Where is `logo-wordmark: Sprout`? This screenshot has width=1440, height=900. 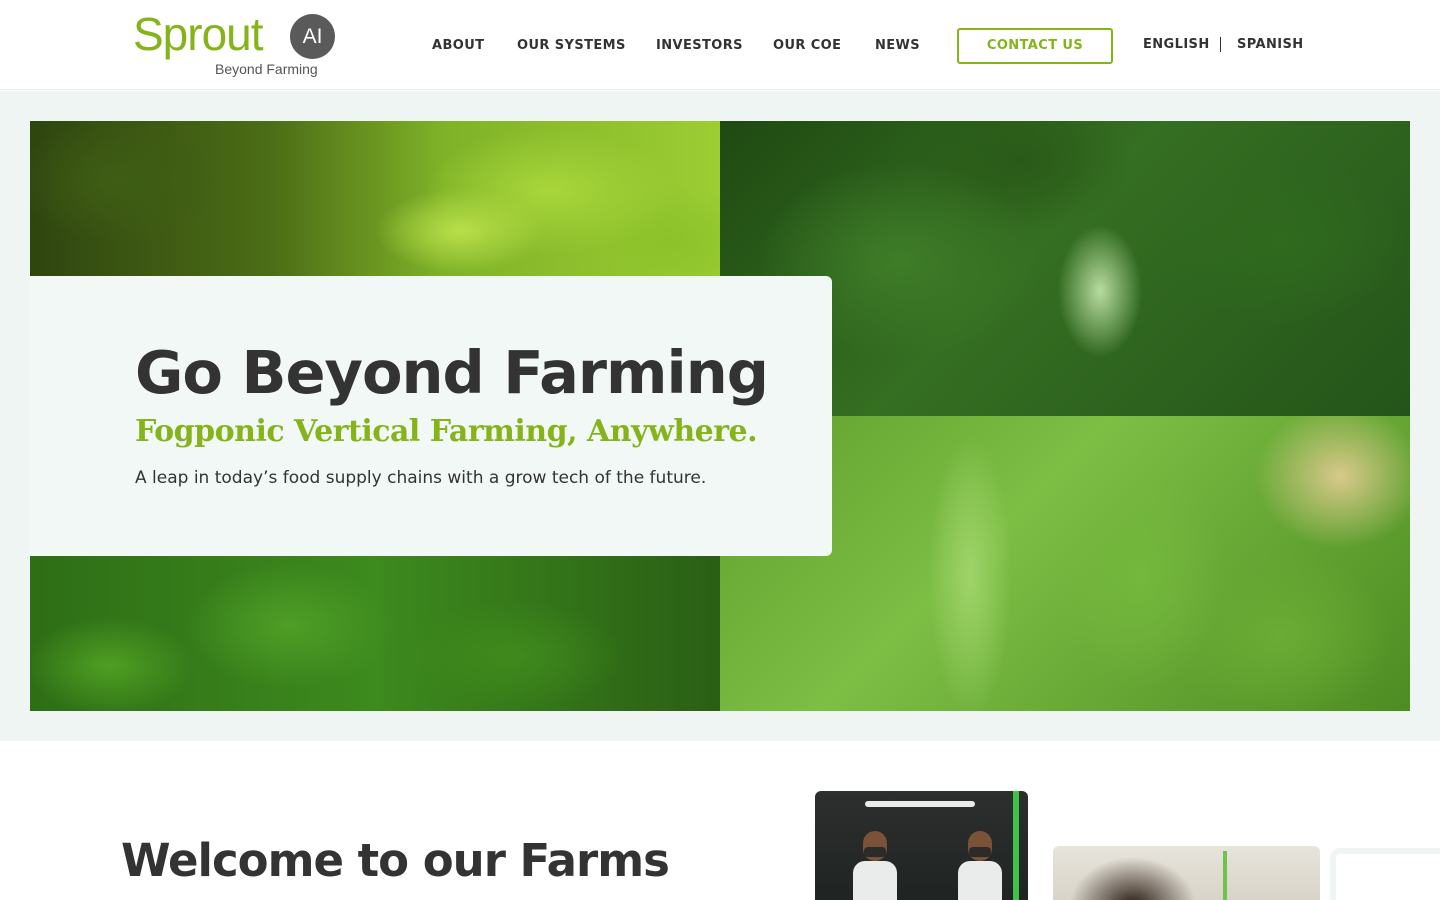 logo-wordmark: Sprout is located at coordinates (198, 34).